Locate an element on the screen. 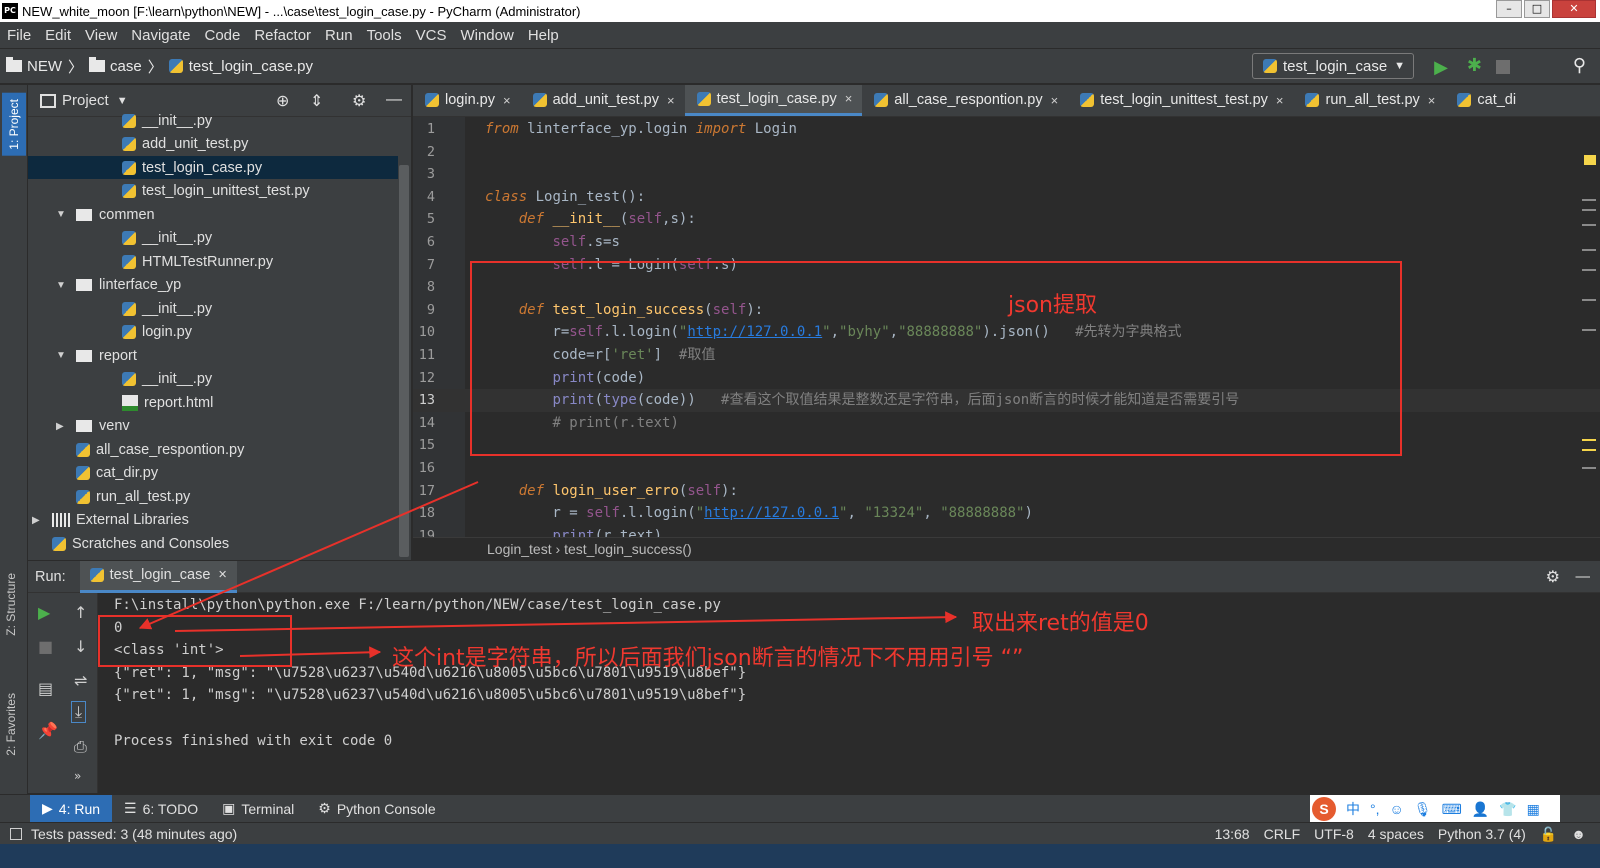 The height and width of the screenshot is (868, 1600). minimize-button: – is located at coordinates (1509, 9).